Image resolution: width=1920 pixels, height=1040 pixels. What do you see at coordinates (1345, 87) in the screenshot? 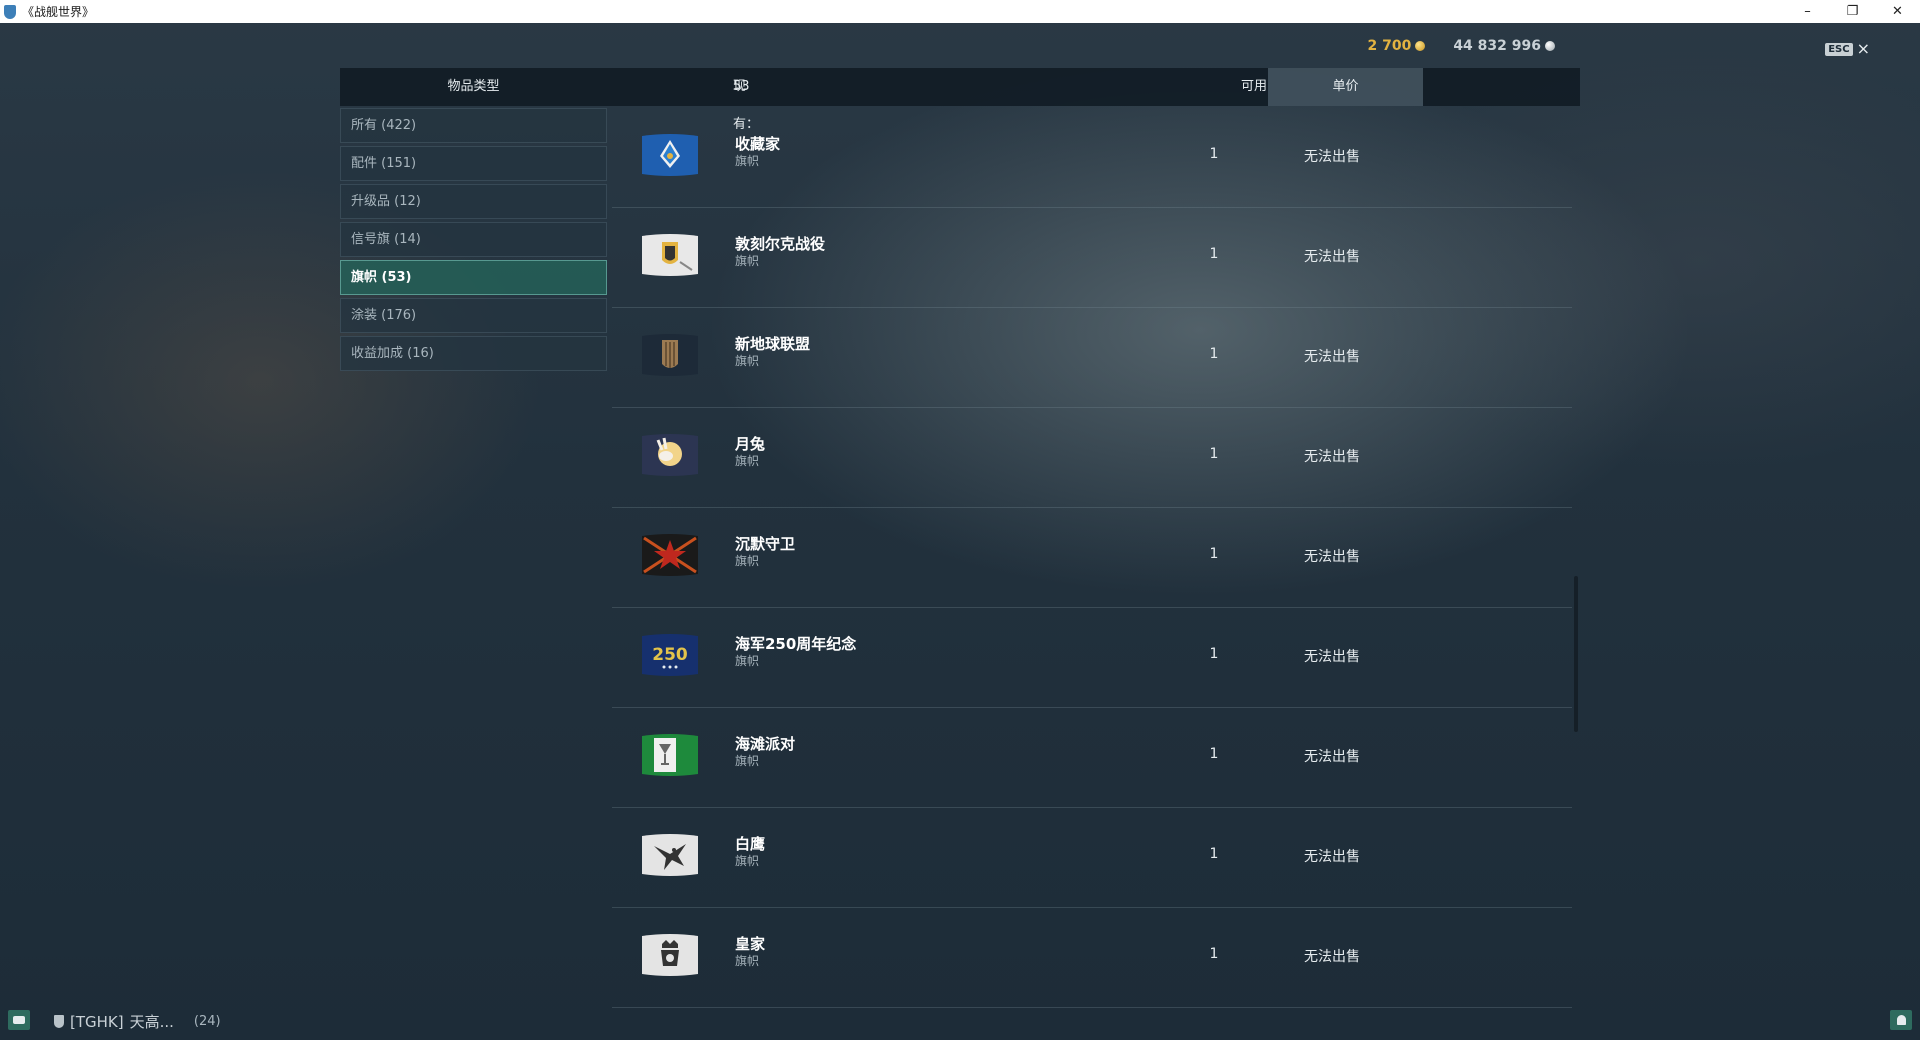
I see `header-unit-price: 单价` at bounding box center [1345, 87].